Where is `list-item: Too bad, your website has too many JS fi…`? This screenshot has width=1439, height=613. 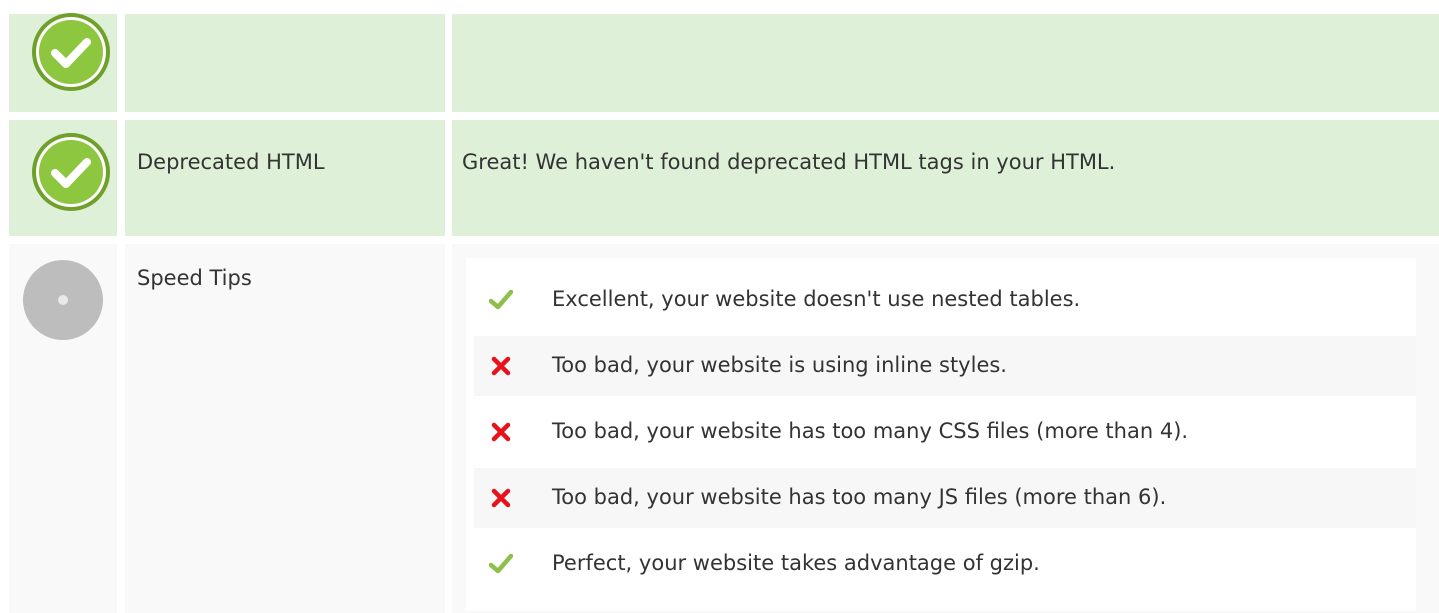
list-item: Too bad, your website has too many JS fi… is located at coordinates (945, 498).